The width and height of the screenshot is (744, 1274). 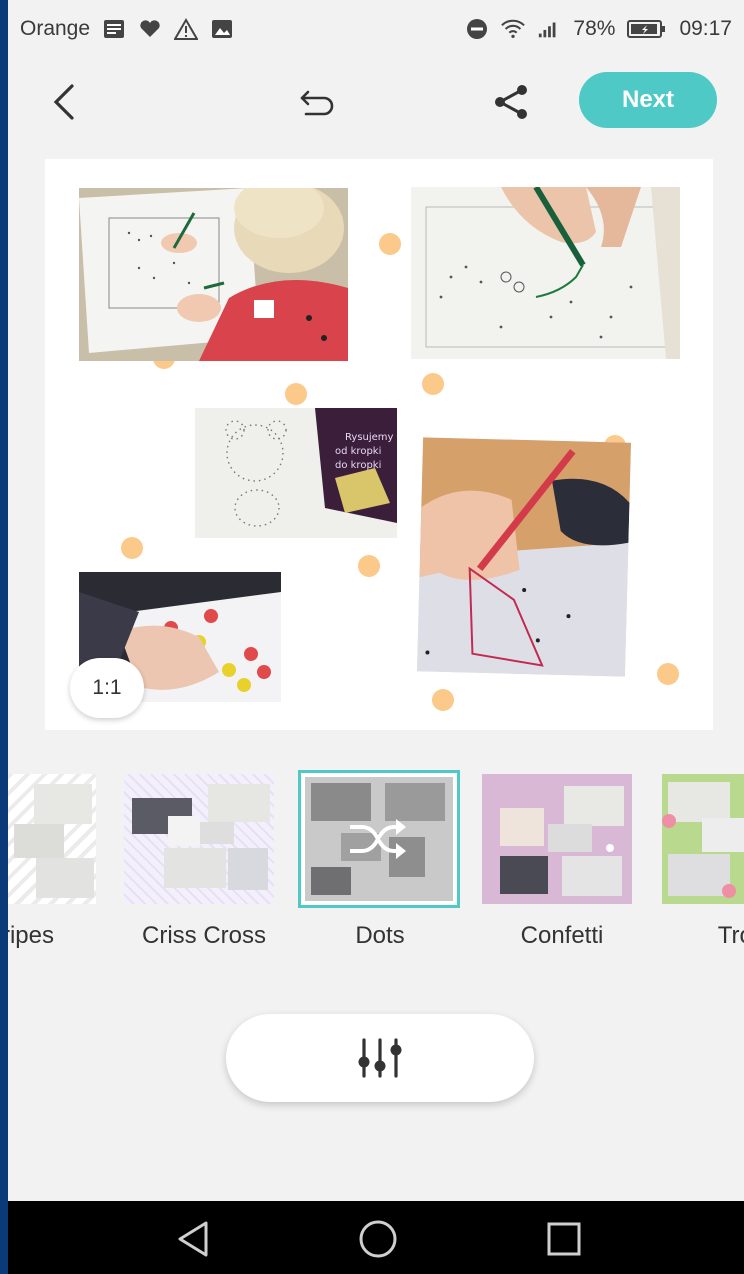 What do you see at coordinates (55, 28) in the screenshot?
I see `carrier-name: Orange` at bounding box center [55, 28].